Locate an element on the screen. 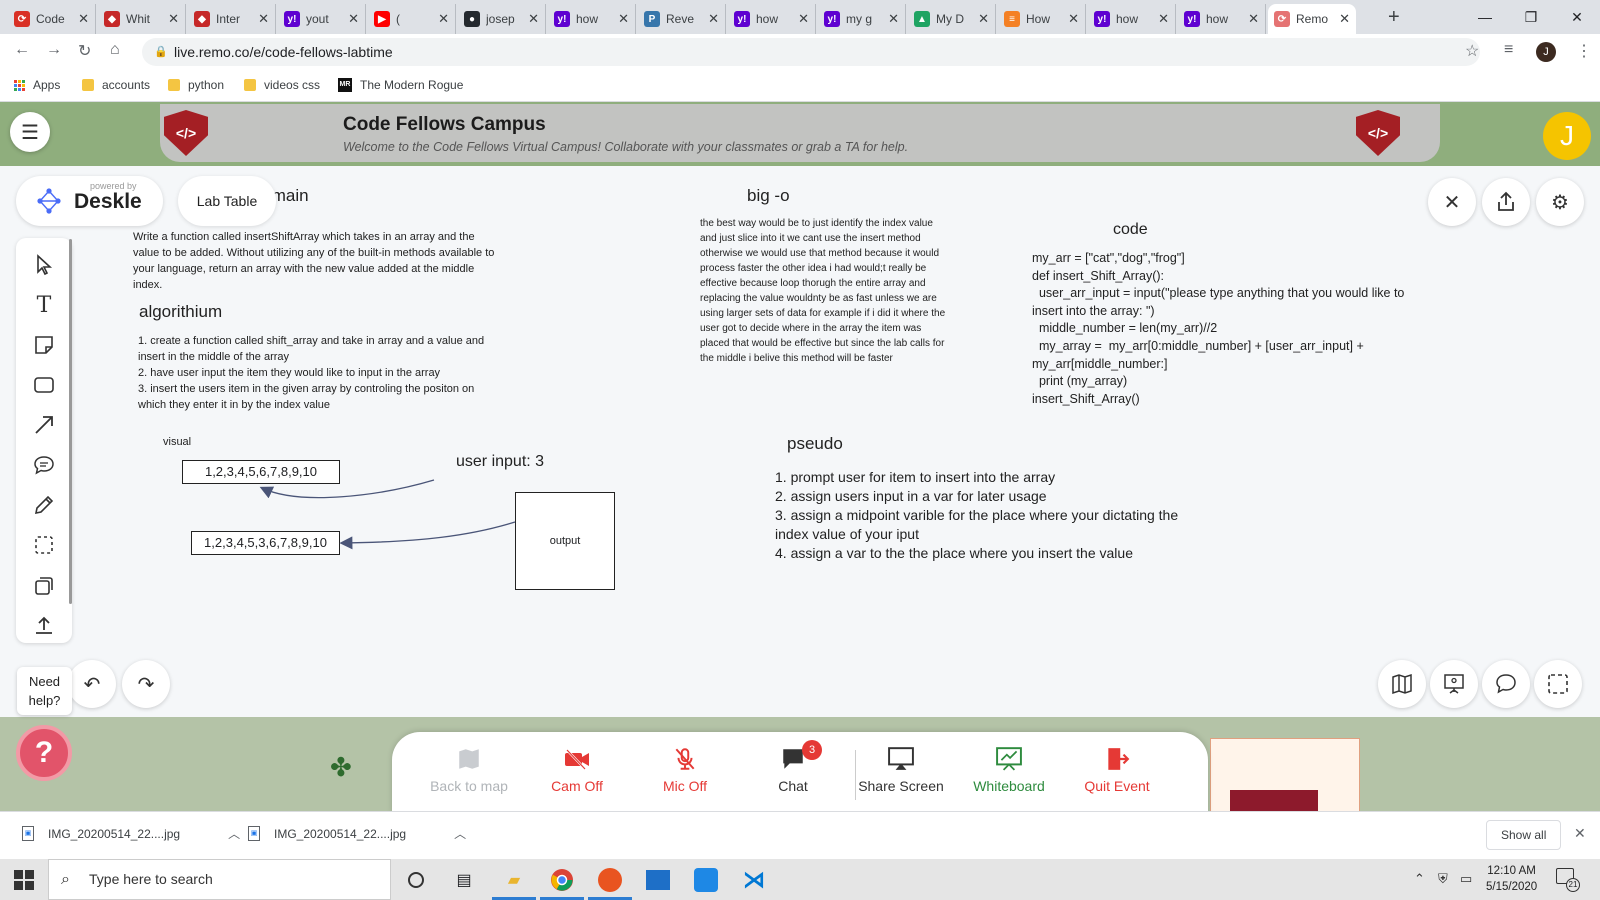  browser-tab: ≡ How ✕ is located at coordinates (1042, 19).